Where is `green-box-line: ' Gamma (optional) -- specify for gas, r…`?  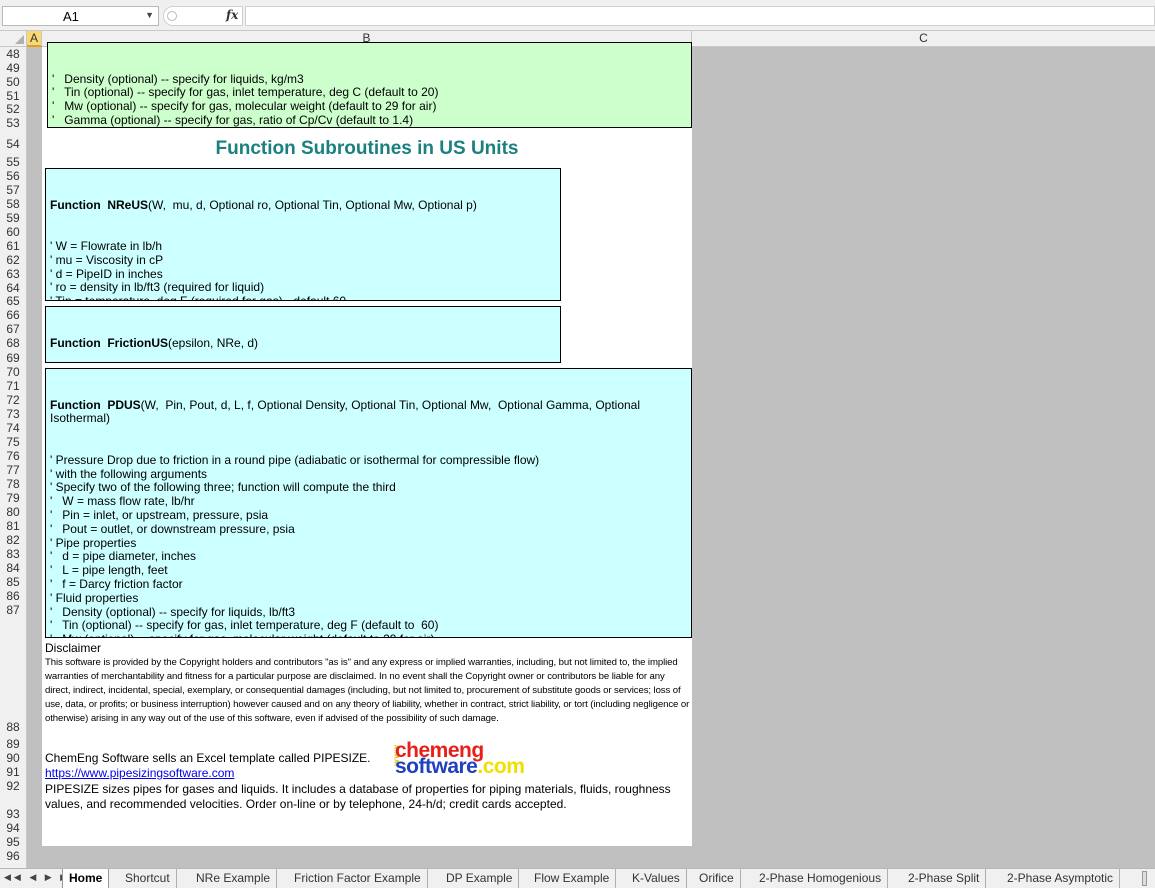
green-box-line: ' Gamma (optional) -- specify for gas, r… is located at coordinates (233, 119).